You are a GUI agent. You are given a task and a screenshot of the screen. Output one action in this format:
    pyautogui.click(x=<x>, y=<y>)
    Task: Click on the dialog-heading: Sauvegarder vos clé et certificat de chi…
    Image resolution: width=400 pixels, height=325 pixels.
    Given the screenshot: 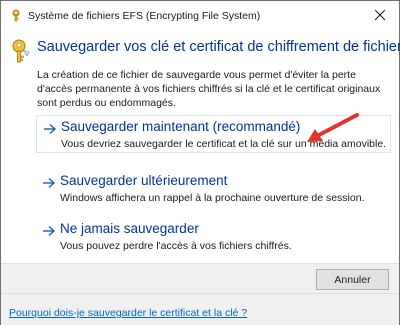 What is the action you would take?
    pyautogui.click(x=218, y=47)
    